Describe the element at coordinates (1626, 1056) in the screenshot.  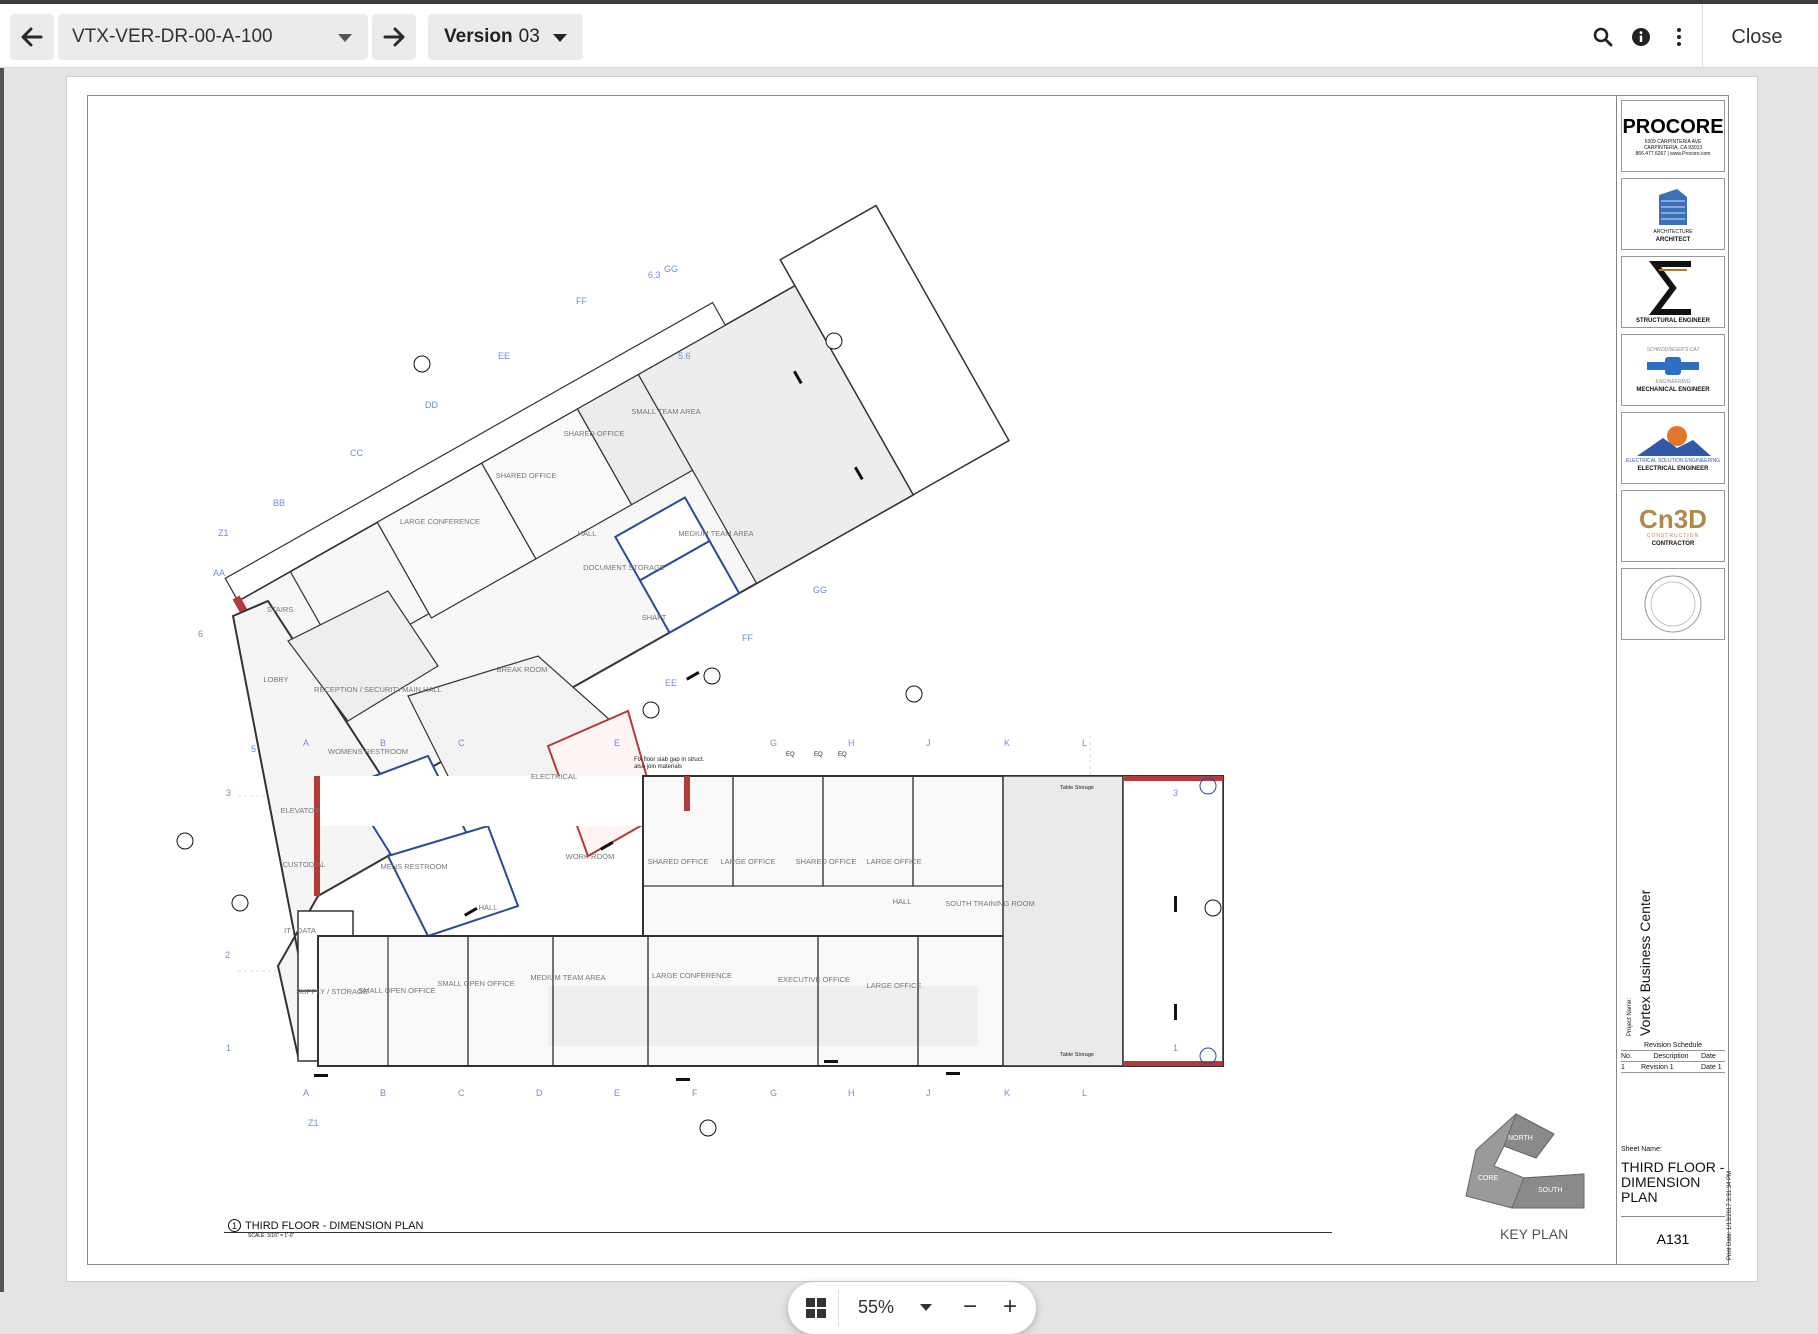
I see `rev-col-no: No.` at that location.